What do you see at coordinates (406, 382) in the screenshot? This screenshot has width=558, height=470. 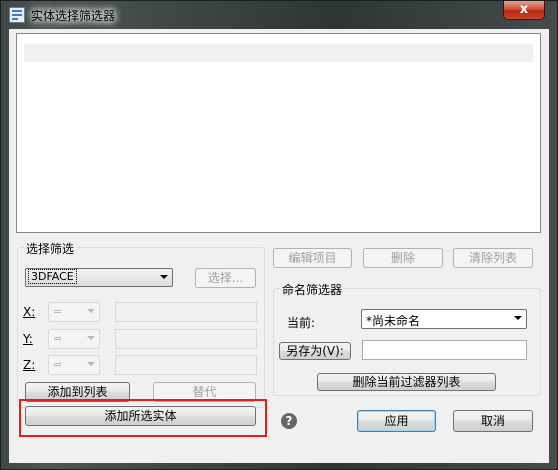 I see `delete-current-filter-button: 删除当前过滤器列表` at bounding box center [406, 382].